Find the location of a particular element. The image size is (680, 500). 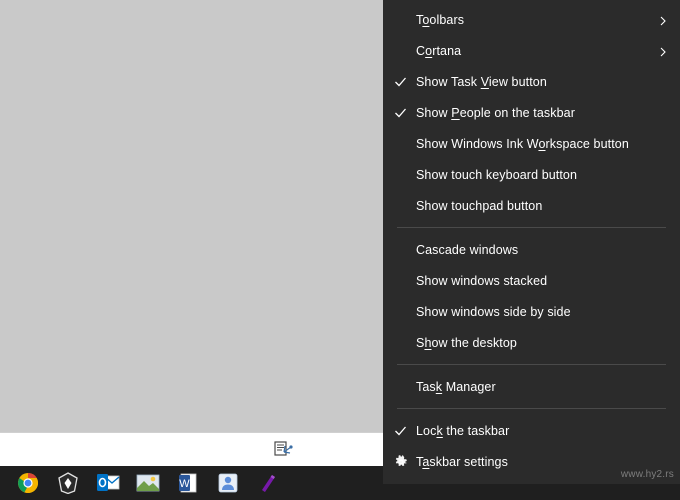

scan-document-icon is located at coordinates (283, 449).